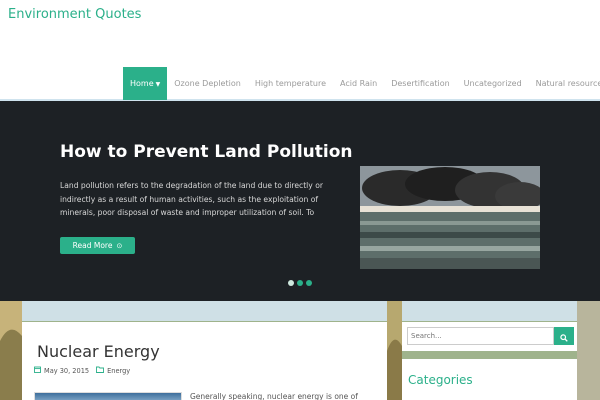 The height and width of the screenshot is (400, 600). I want to click on categories-title: Categories, so click(440, 380).